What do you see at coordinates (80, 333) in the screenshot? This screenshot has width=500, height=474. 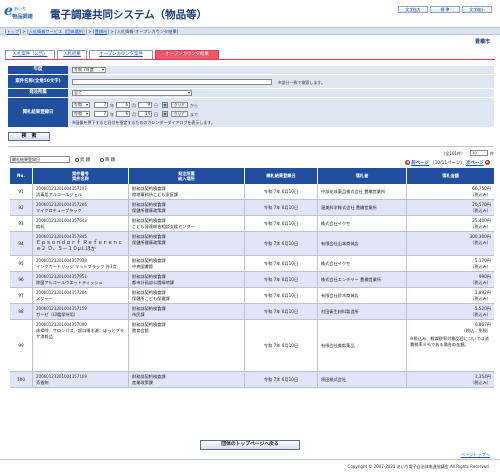 I see `case-name: 床掃除、サロンパス、超ロ唾水溶：ほっとプラザ消耗品` at bounding box center [80, 333].